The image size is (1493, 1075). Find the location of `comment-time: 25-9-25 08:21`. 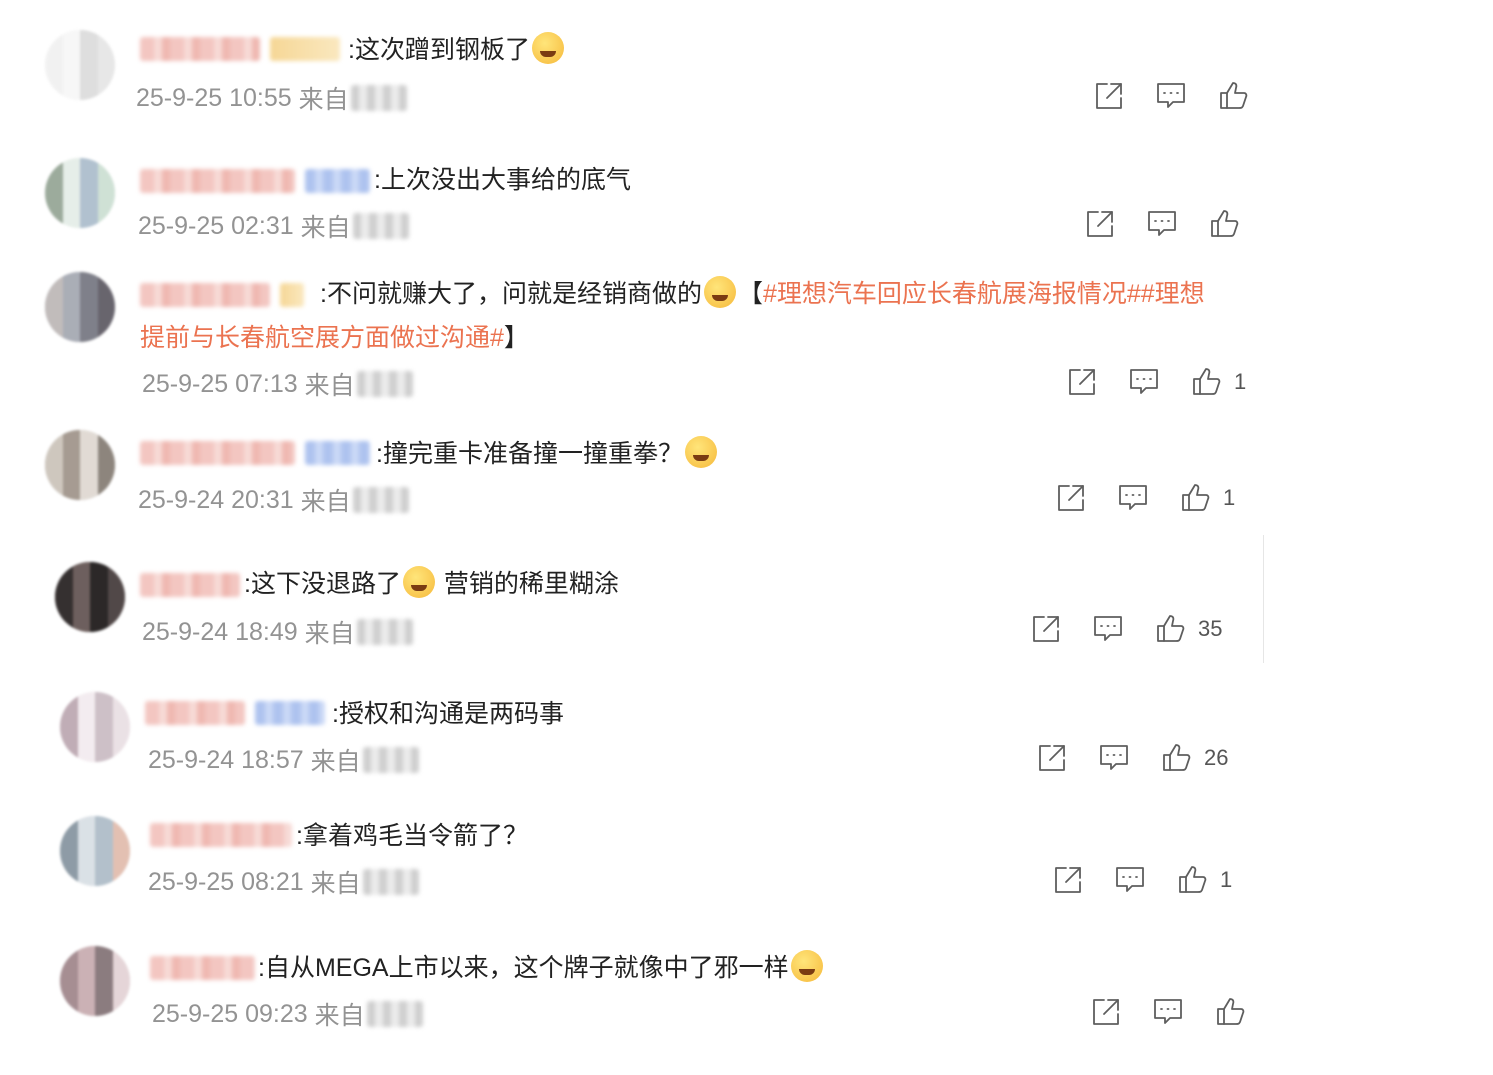

comment-time: 25-9-25 08:21 is located at coordinates (226, 881).